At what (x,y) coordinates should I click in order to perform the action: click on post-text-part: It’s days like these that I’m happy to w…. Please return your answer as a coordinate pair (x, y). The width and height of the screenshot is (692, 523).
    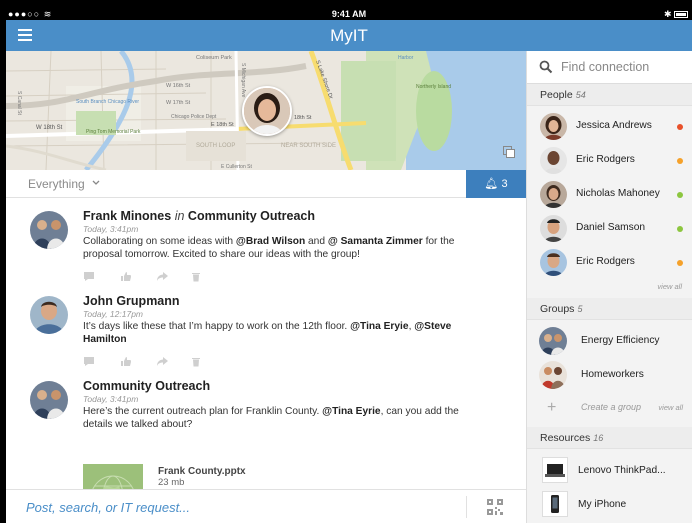
    Looking at the image, I should click on (217, 326).